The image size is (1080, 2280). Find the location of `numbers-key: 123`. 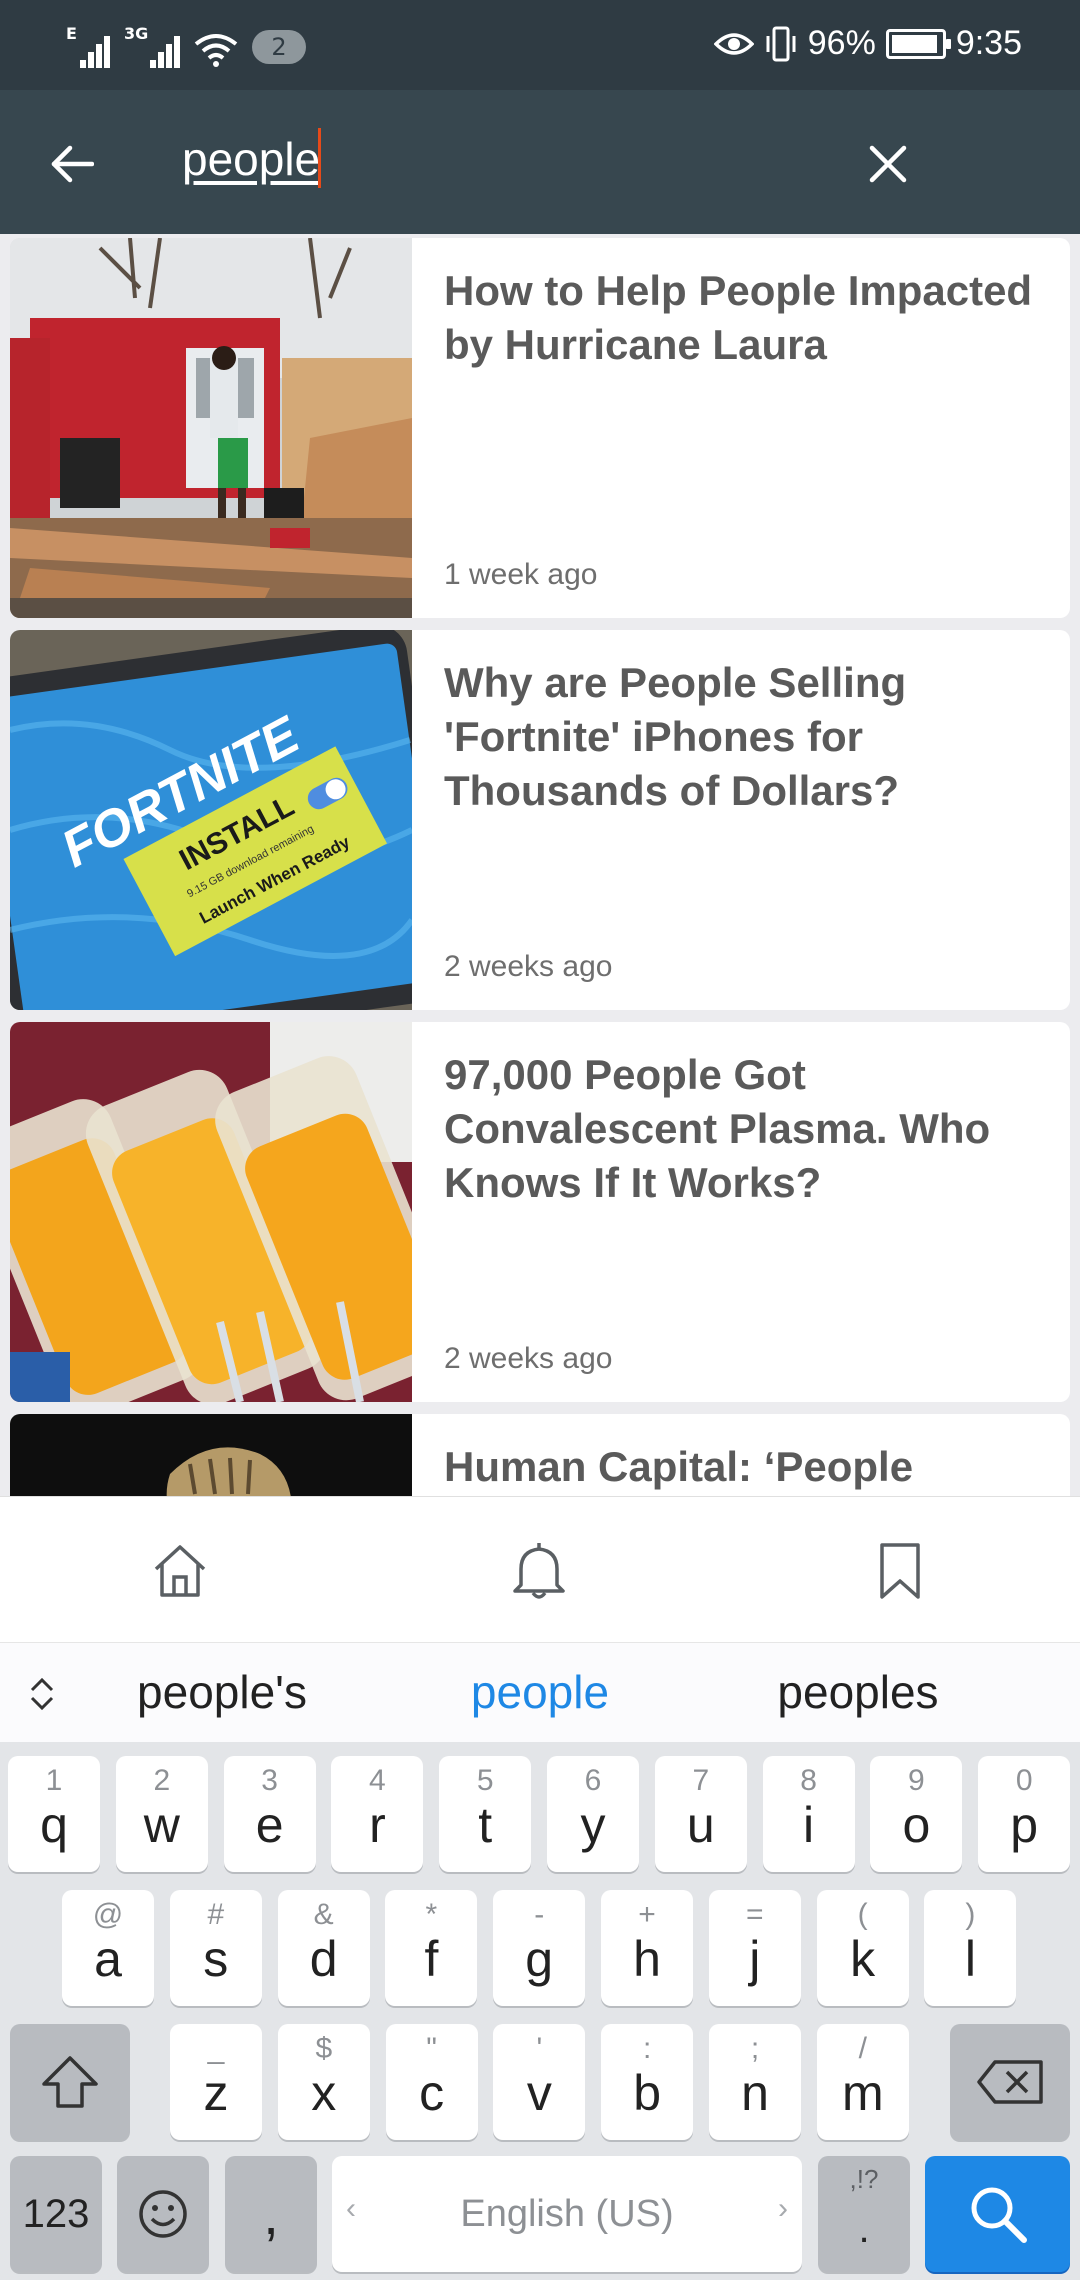

numbers-key: 123 is located at coordinates (56, 2214).